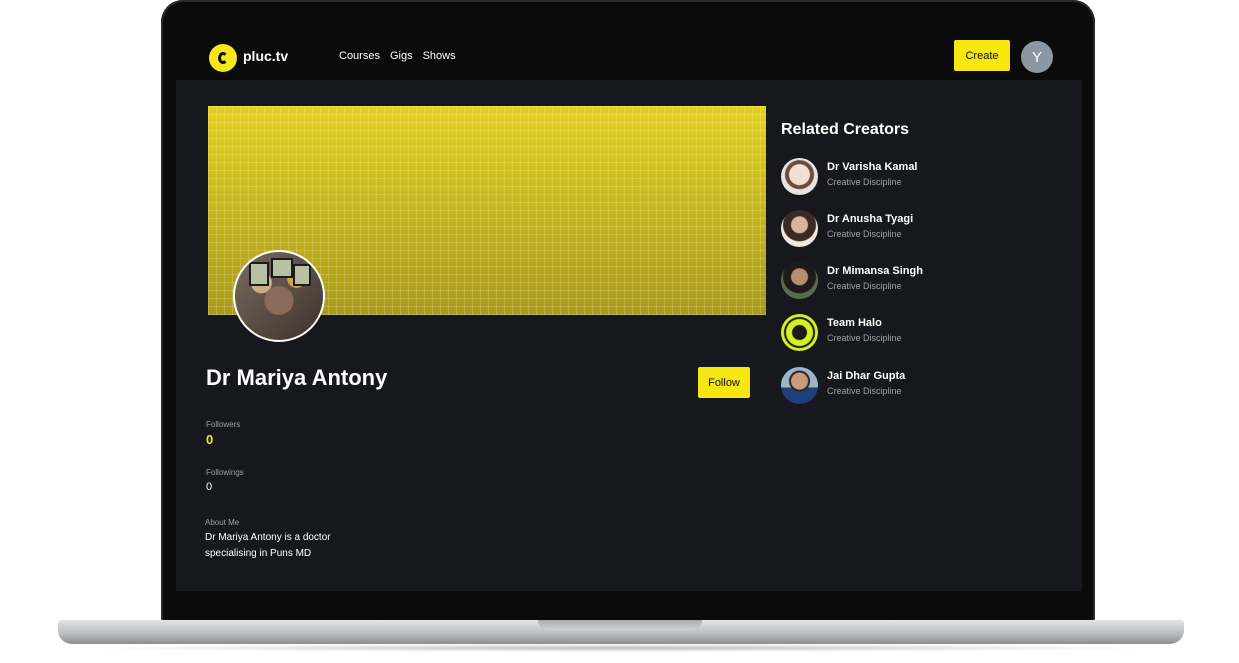 The width and height of the screenshot is (1239, 663). What do you see at coordinates (911, 333) in the screenshot?
I see `creator-item: Team Halo Creative Discipline` at bounding box center [911, 333].